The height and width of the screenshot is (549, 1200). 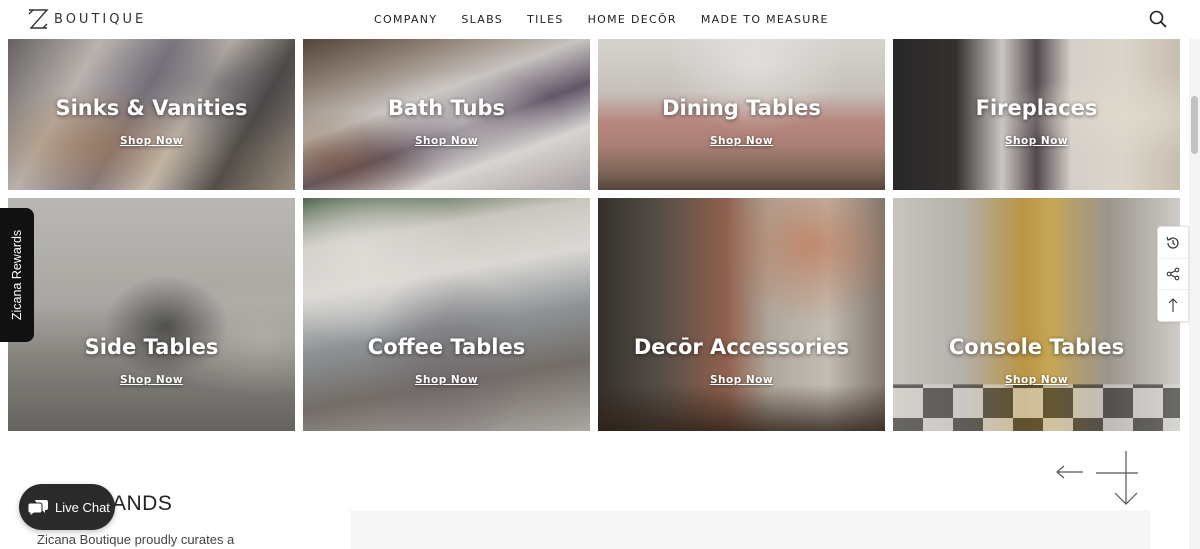 I want to click on live-chat-button: Live Chat, so click(x=67, y=507).